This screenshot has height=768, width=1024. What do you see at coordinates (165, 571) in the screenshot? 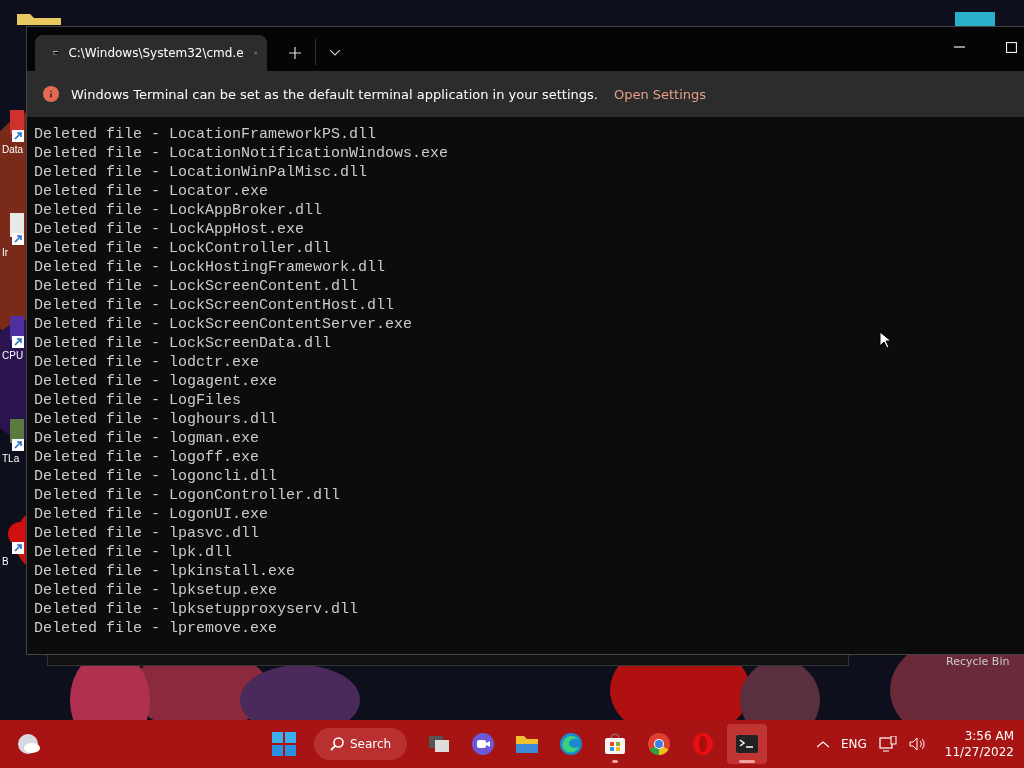
I see `console-line: Deleted file - lpkinstall.exe` at bounding box center [165, 571].